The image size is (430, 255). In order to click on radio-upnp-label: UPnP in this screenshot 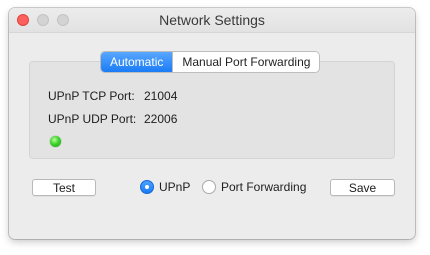, I will do `click(175, 187)`.